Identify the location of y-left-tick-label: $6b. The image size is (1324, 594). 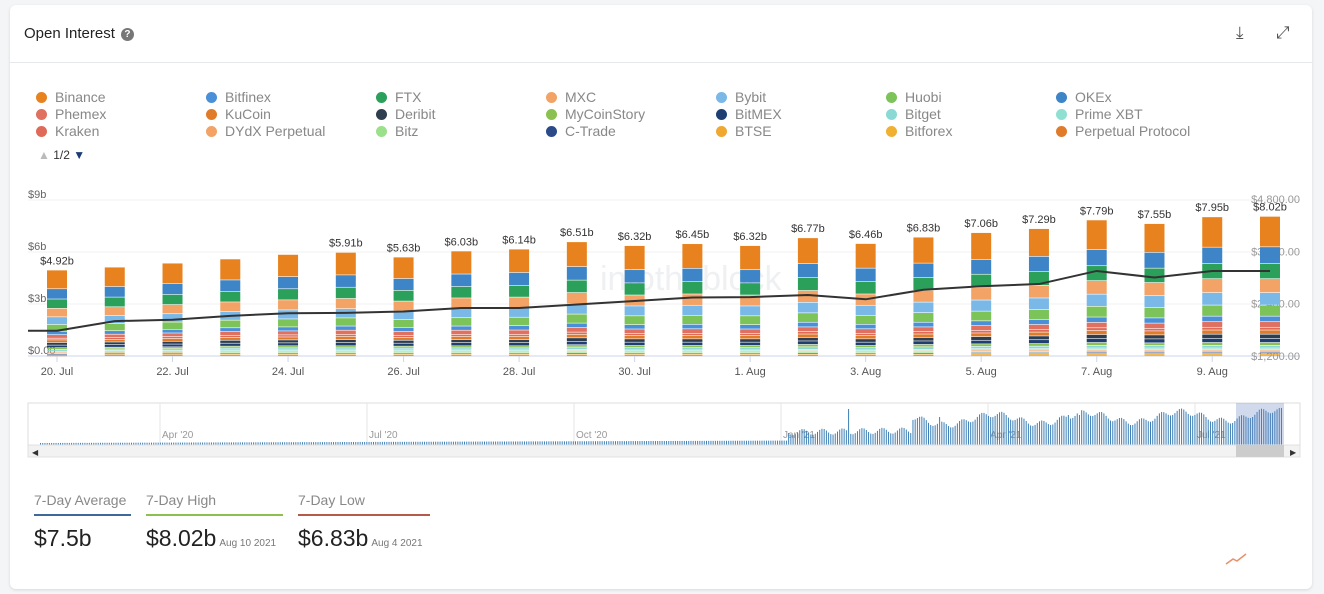
(37, 247).